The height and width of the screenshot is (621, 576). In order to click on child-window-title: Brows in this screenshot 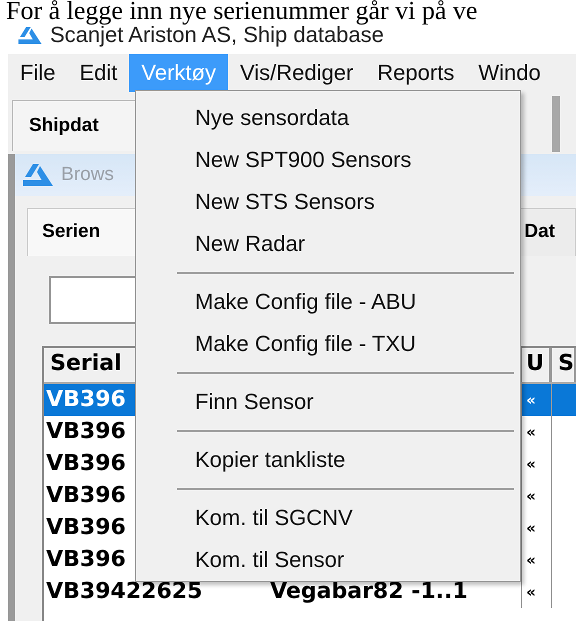, I will do `click(87, 175)`.